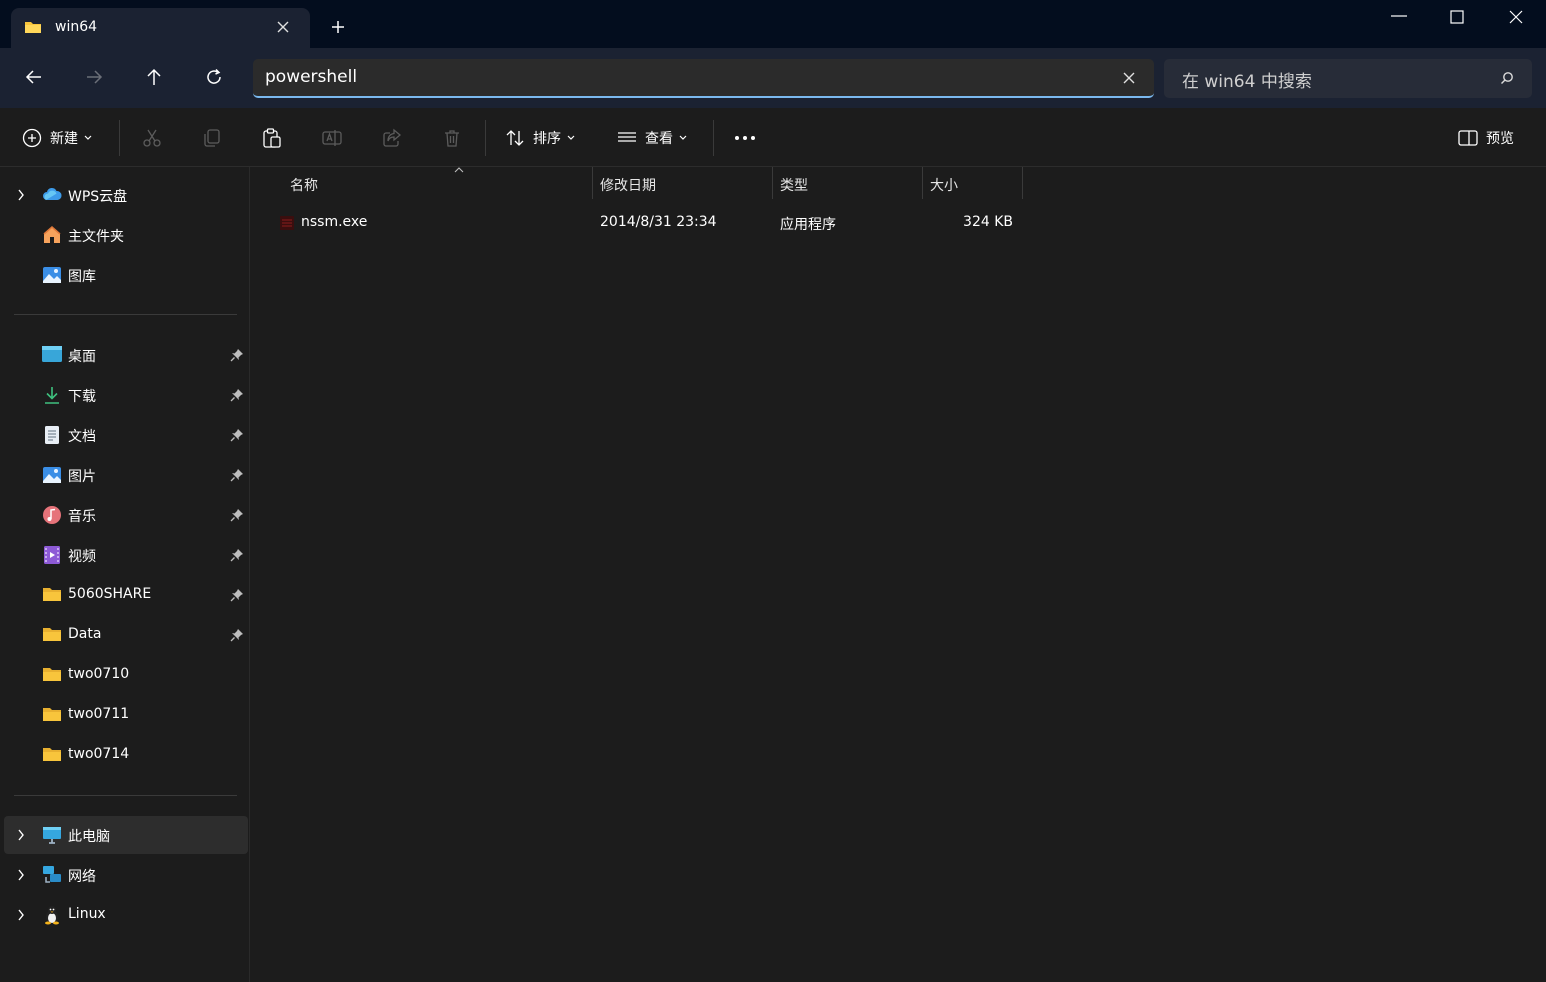 The width and height of the screenshot is (1546, 982). What do you see at coordinates (1348, 78) in the screenshot?
I see `search-box: 在 win64 中搜索` at bounding box center [1348, 78].